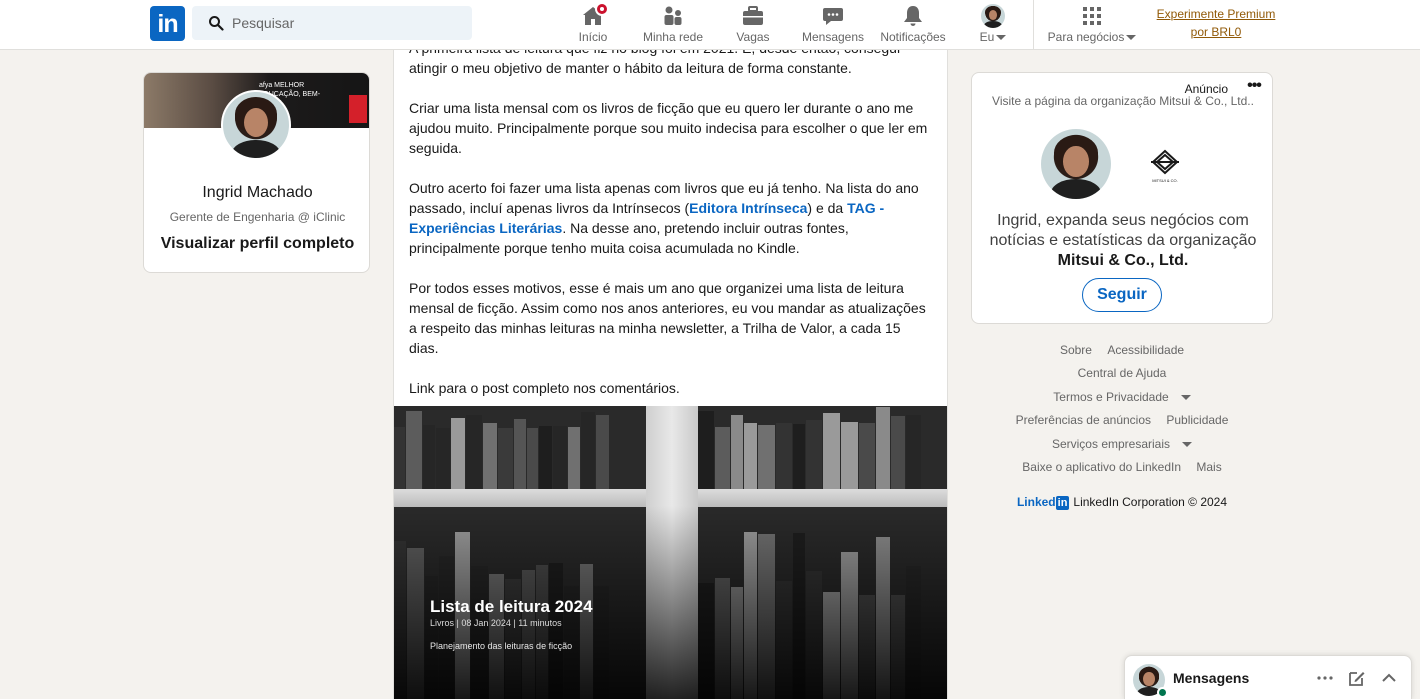  Describe the element at coordinates (1092, 16) in the screenshot. I see `grid-icon` at that location.